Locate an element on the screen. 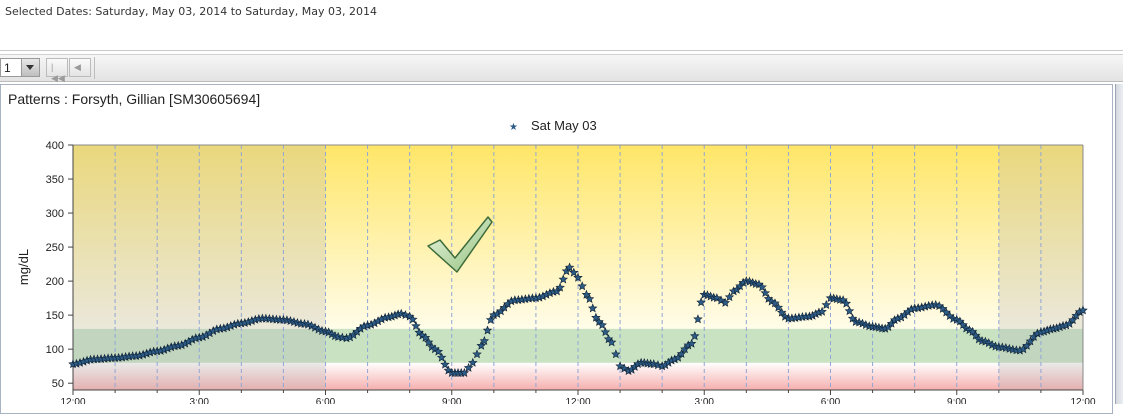 The image size is (1123, 414). y-tick-label: 50 is located at coordinates (58, 384).